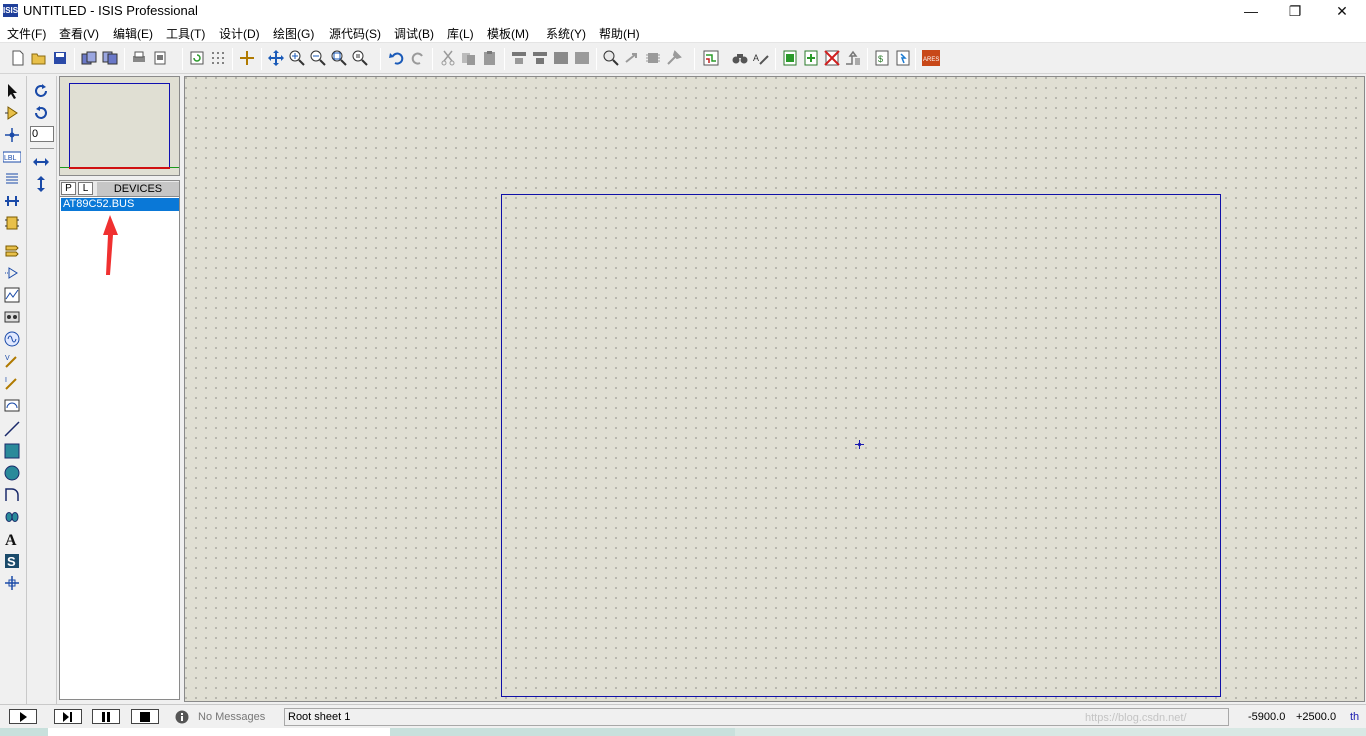 The height and width of the screenshot is (736, 1366). Describe the element at coordinates (540, 58) in the screenshot. I see `block-move-icon` at that location.